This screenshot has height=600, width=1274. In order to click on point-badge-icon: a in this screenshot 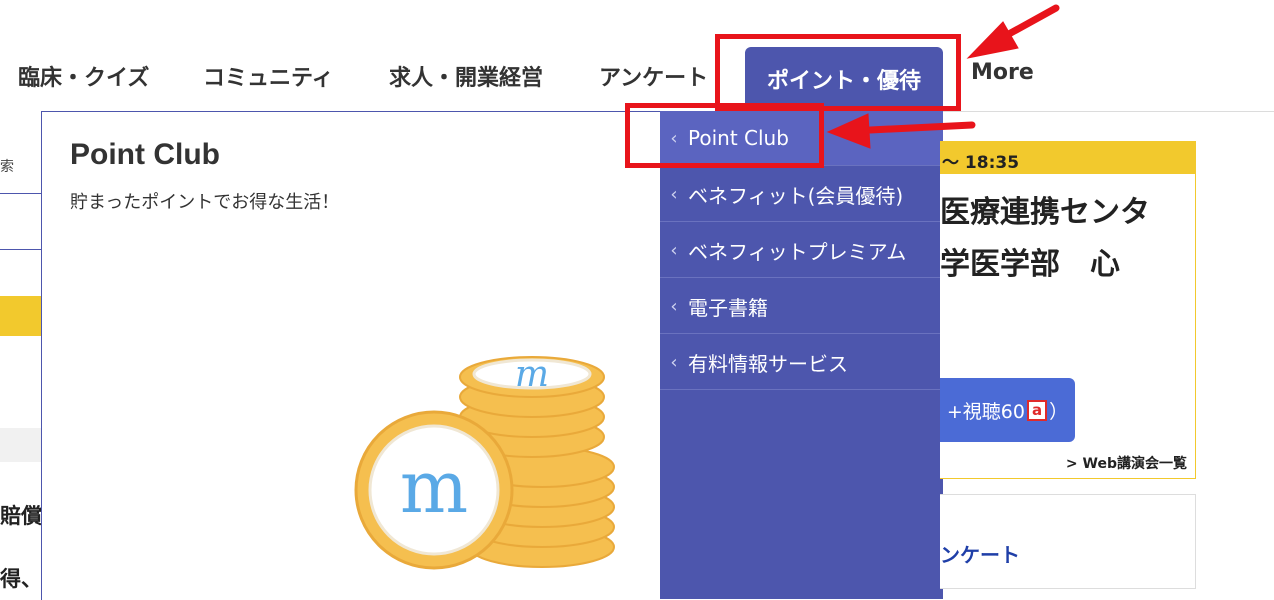, I will do `click(1037, 410)`.